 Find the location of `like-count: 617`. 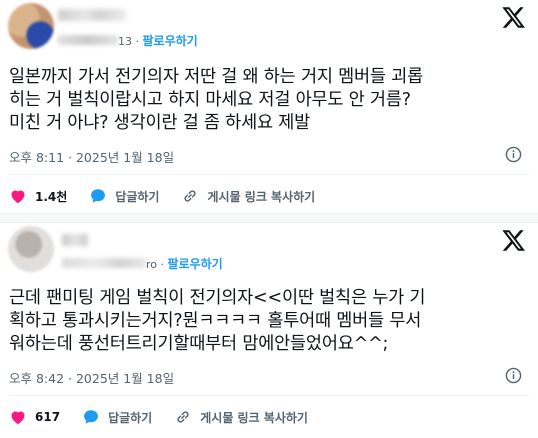

like-count: 617 is located at coordinates (48, 417).